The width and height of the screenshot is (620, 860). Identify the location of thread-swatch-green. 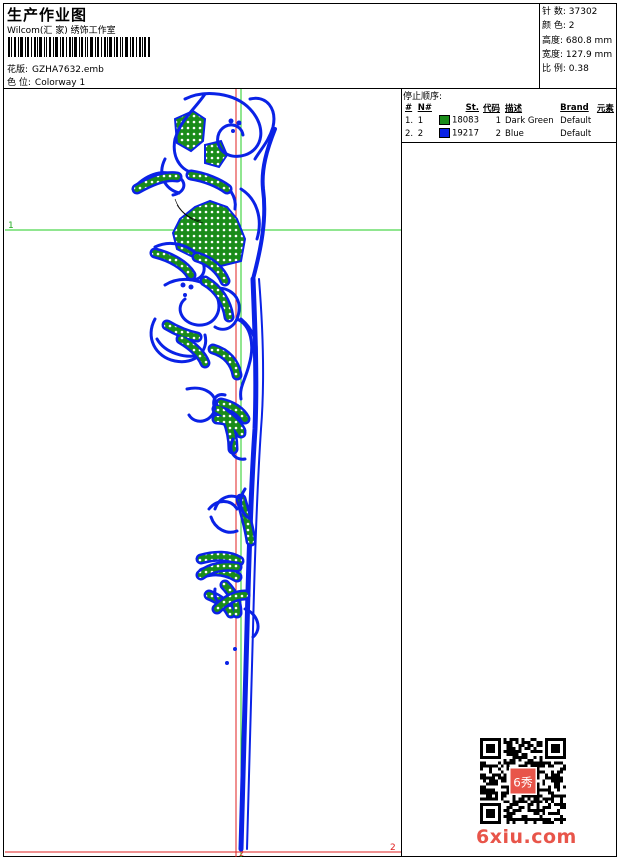
(444, 120).